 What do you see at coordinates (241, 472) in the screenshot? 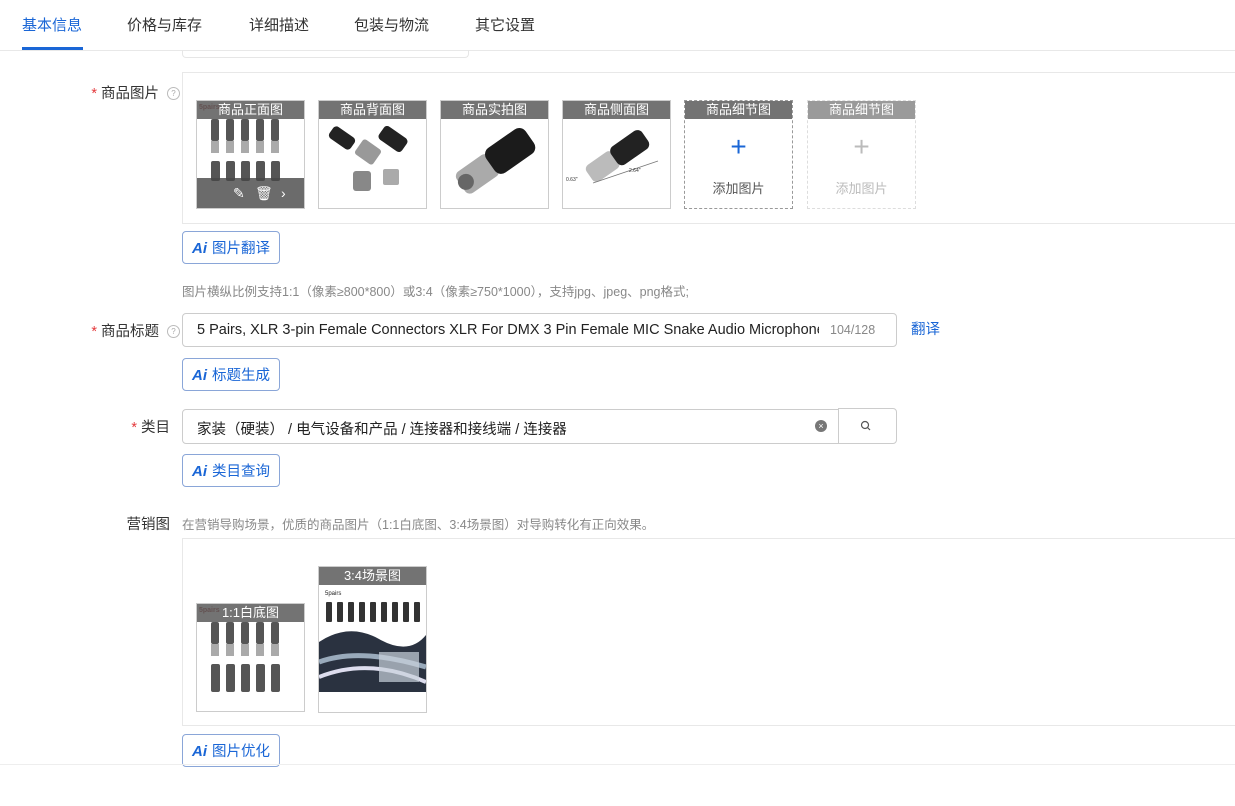
I see `category-query-label: 类目查询` at bounding box center [241, 472].